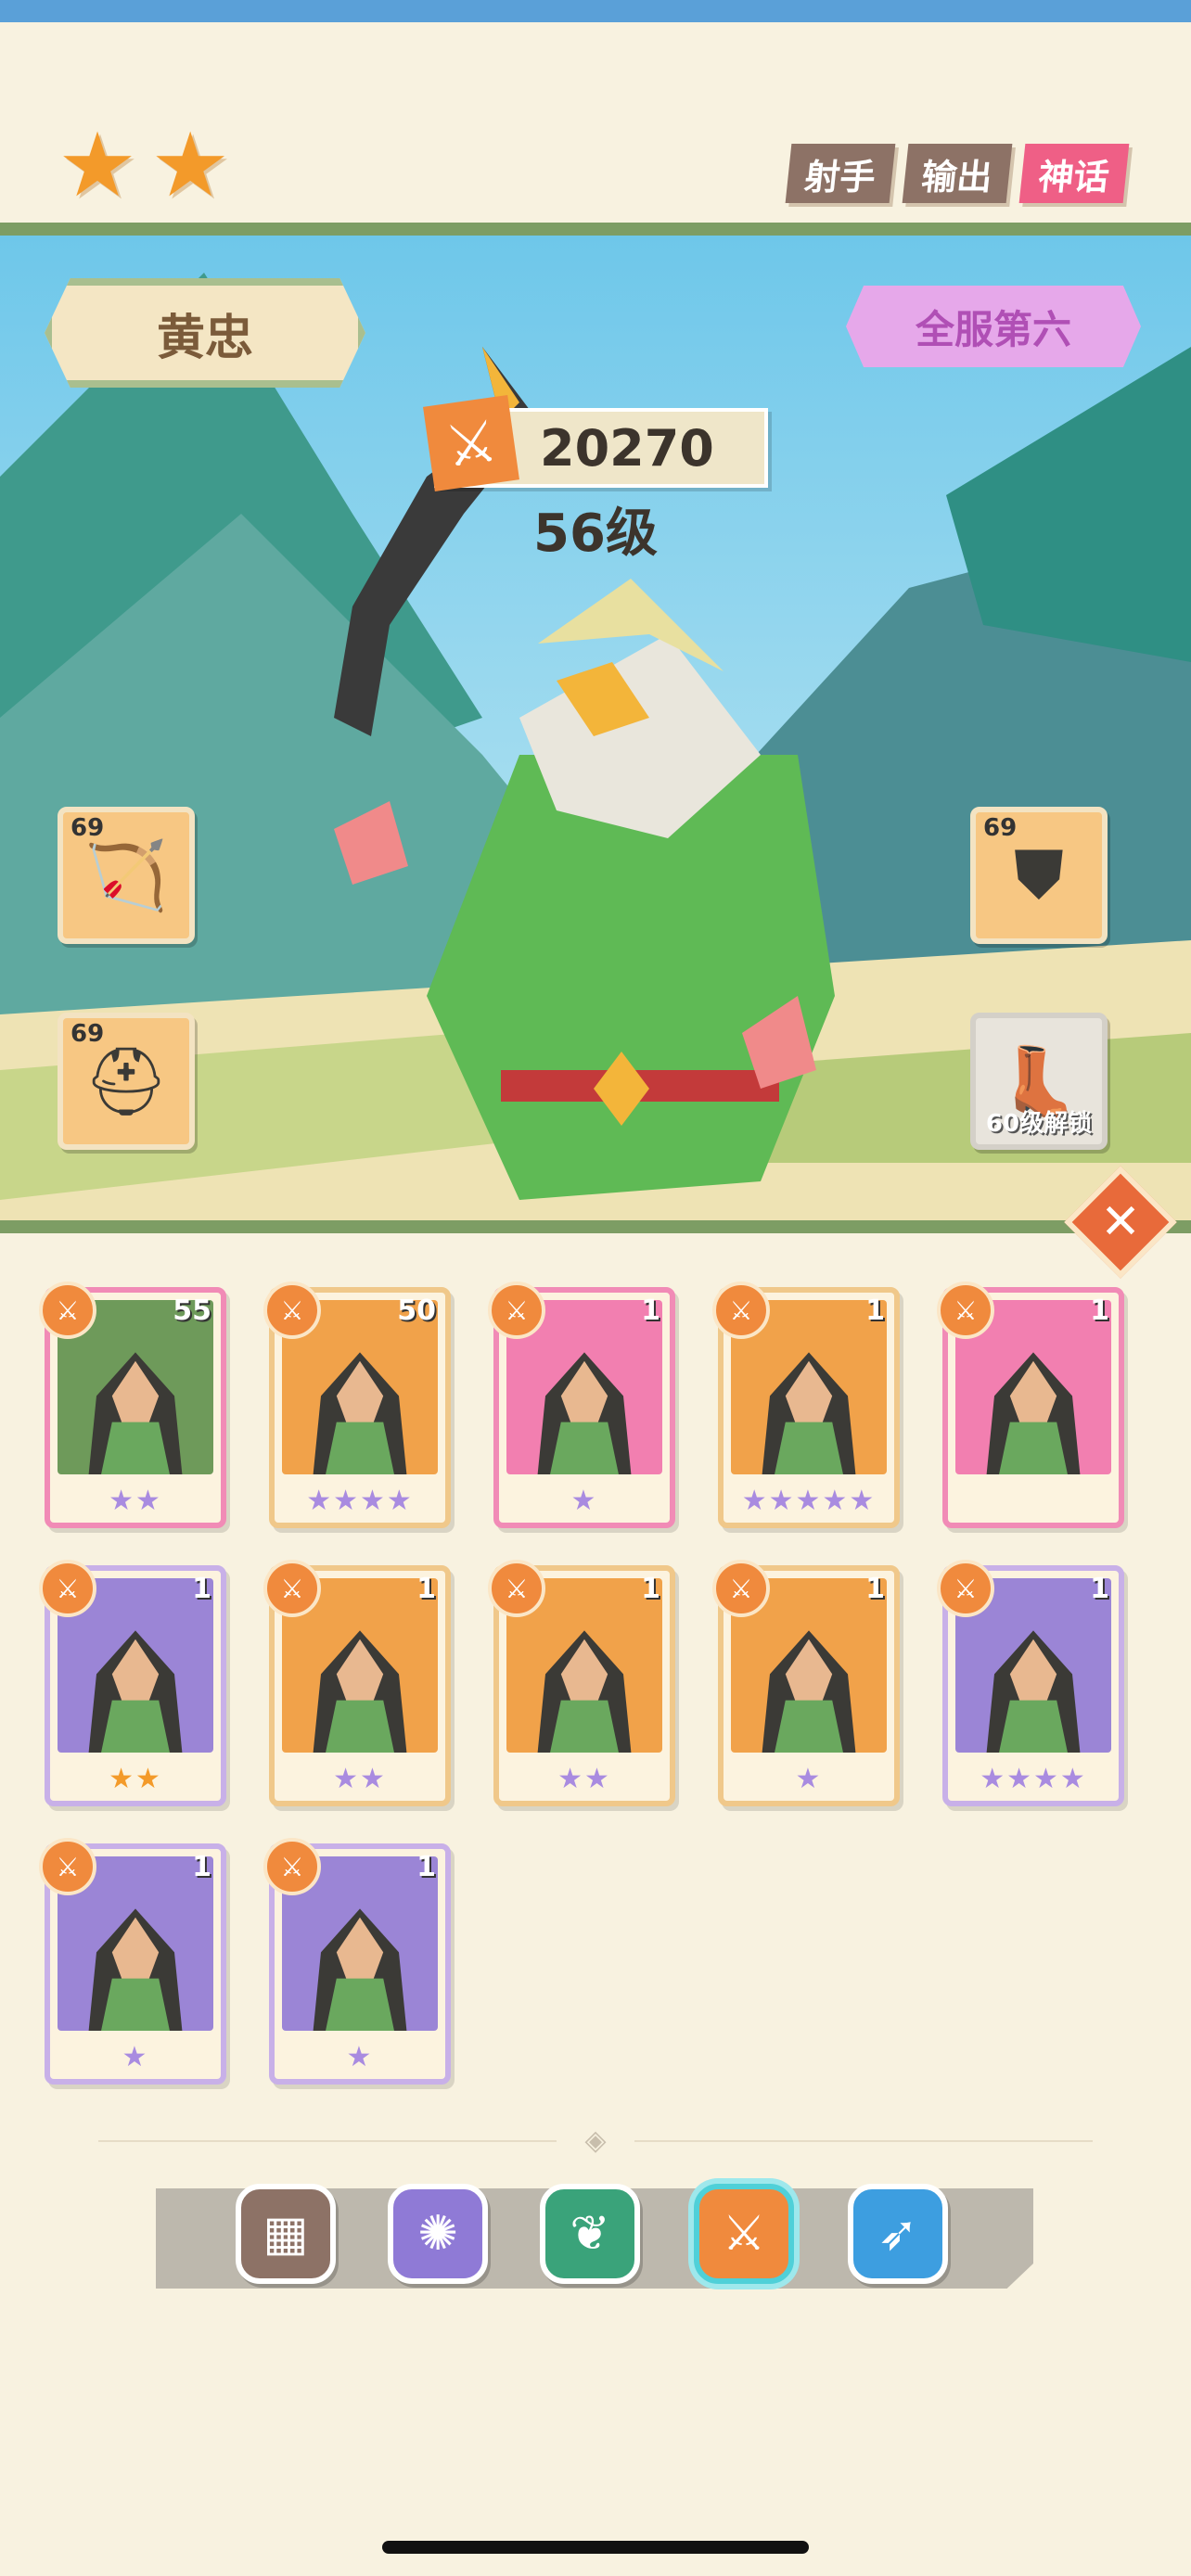 The height and width of the screenshot is (2576, 1191). Describe the element at coordinates (416, 1310) in the screenshot. I see `hero-card-level: 50` at that location.